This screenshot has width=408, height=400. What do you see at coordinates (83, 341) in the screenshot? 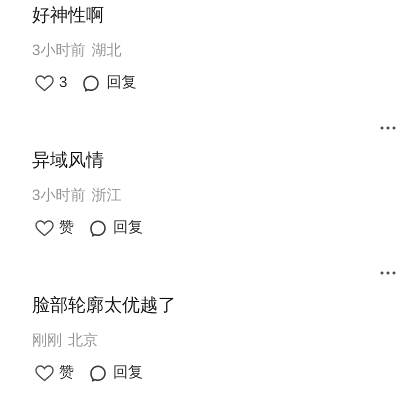
I see `comment-location: 北京` at bounding box center [83, 341].